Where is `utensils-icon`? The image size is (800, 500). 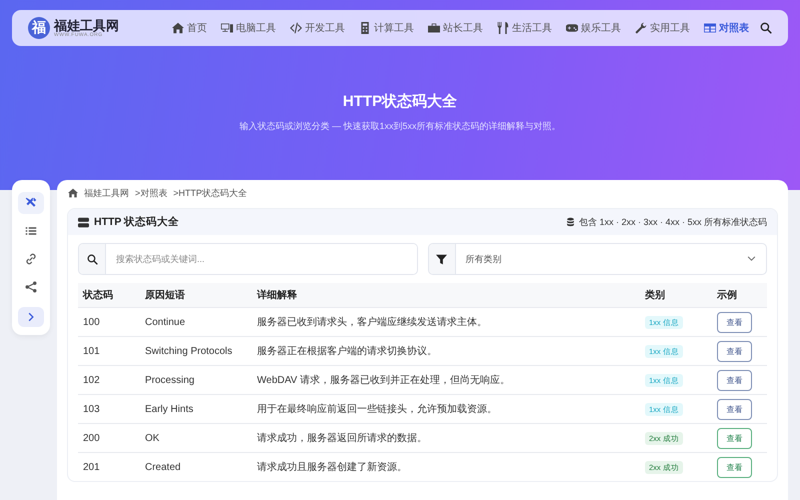
utensils-icon is located at coordinates (503, 28).